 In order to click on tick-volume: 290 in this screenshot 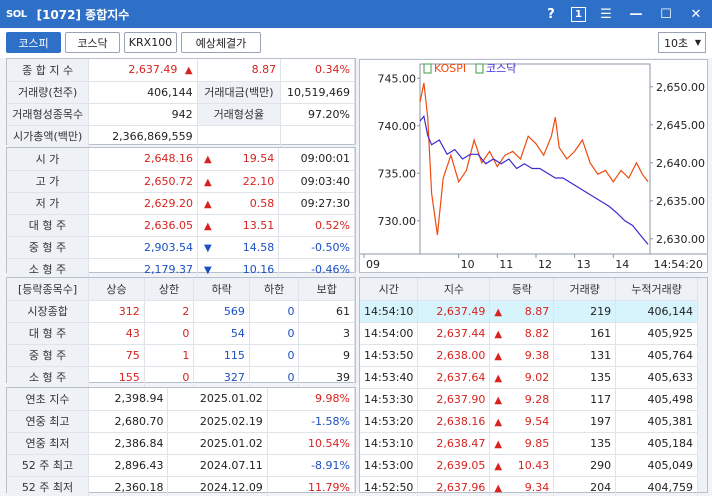, I will do `click(585, 465)`.